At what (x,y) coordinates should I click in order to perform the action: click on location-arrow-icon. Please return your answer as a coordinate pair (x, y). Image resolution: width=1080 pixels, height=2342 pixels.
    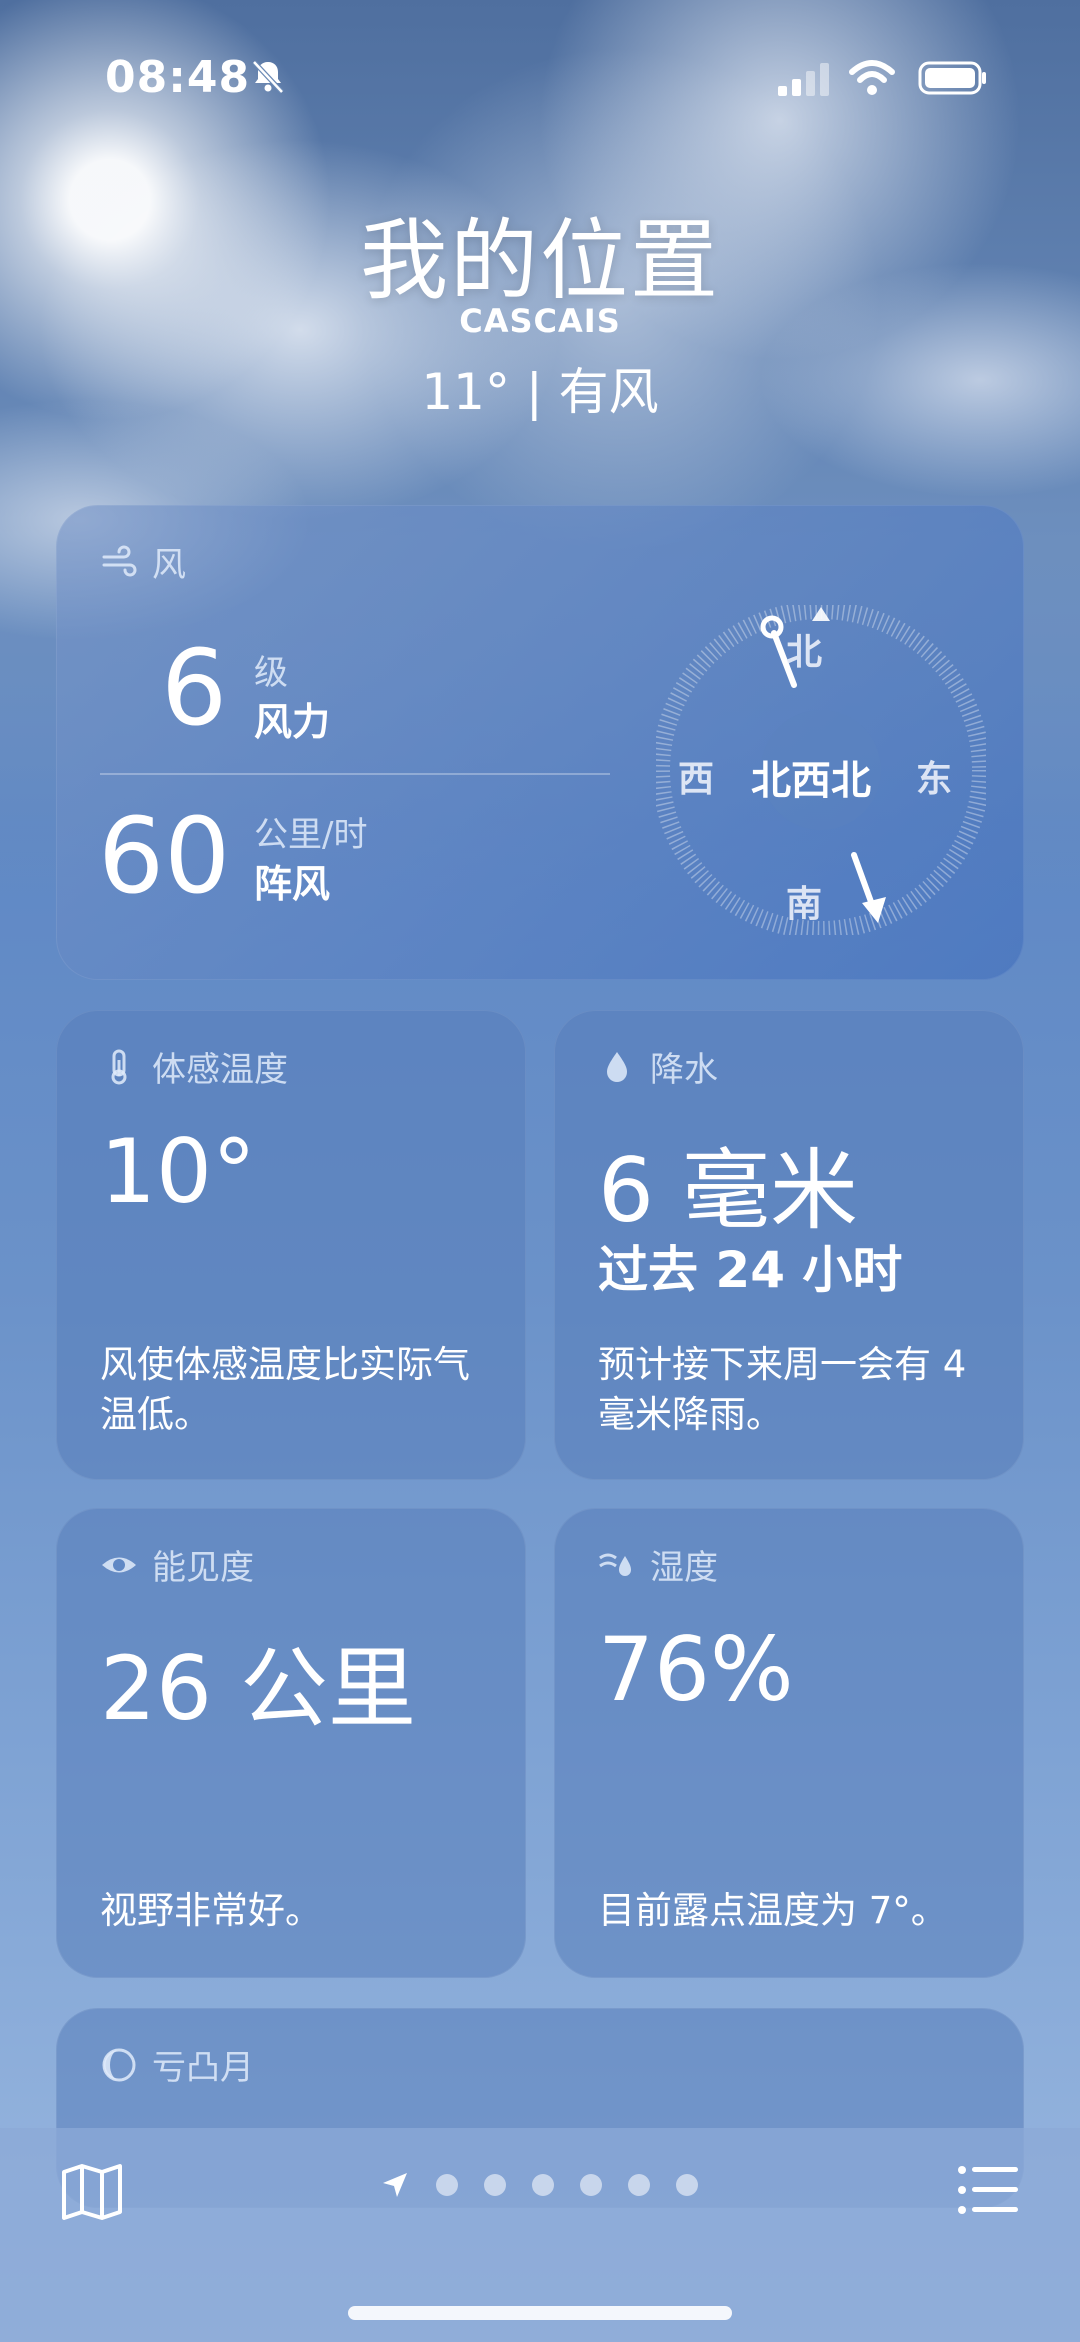
    Looking at the image, I should click on (395, 2185).